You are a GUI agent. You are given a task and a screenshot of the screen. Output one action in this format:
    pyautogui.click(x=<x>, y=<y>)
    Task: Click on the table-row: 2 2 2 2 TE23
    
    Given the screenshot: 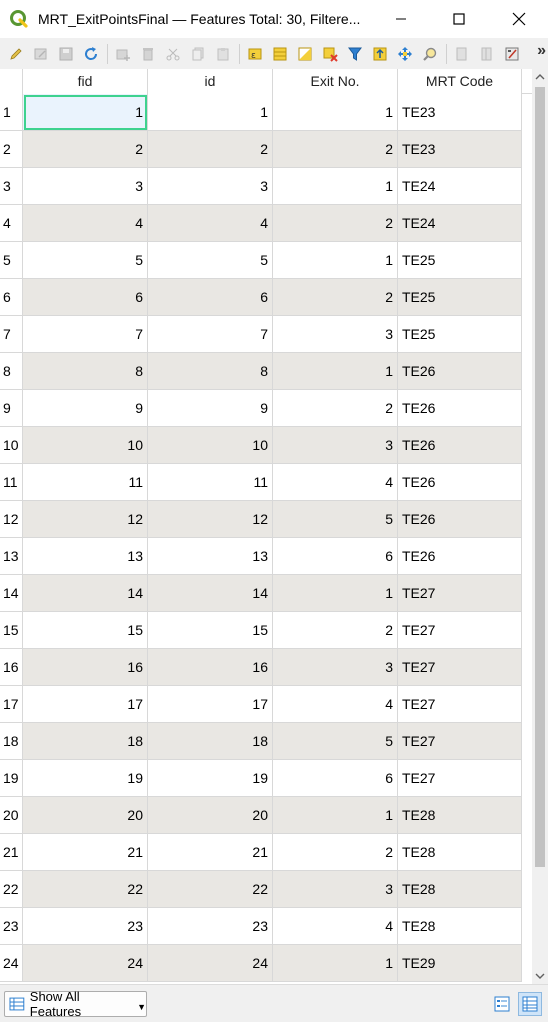 What is the action you would take?
    pyautogui.click(x=261, y=149)
    